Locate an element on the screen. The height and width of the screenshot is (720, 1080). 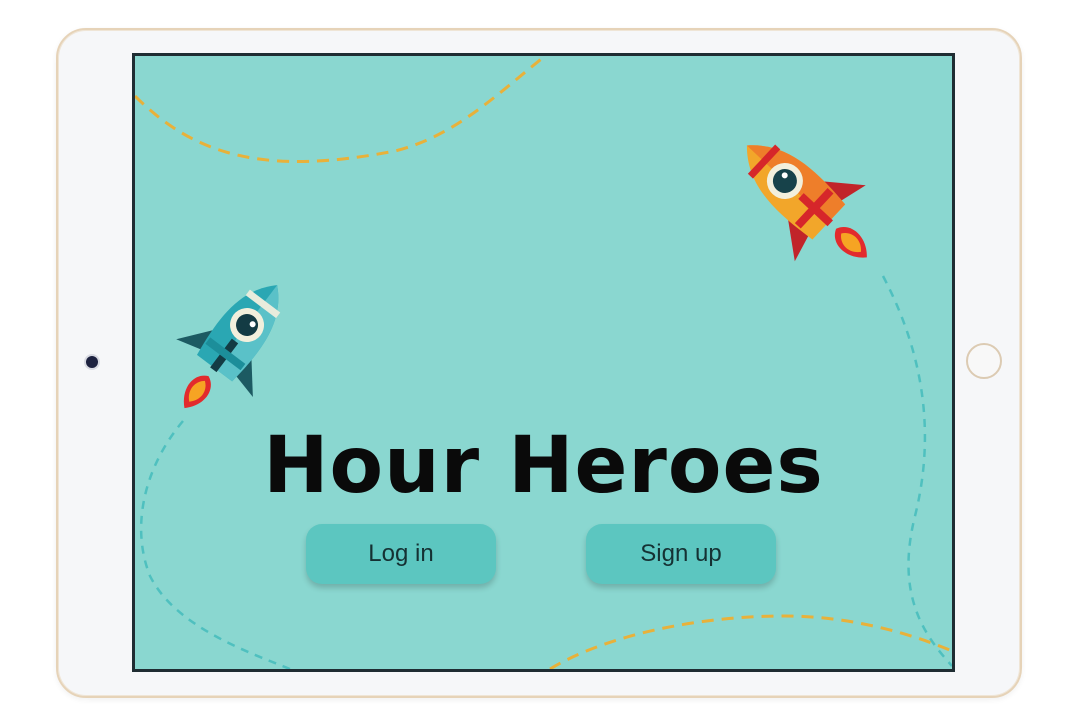
signup-button: Sign up is located at coordinates (681, 554).